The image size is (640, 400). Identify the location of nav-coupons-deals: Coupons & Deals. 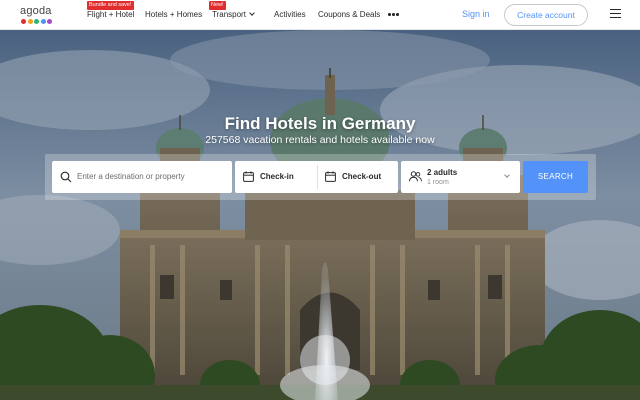
(349, 14).